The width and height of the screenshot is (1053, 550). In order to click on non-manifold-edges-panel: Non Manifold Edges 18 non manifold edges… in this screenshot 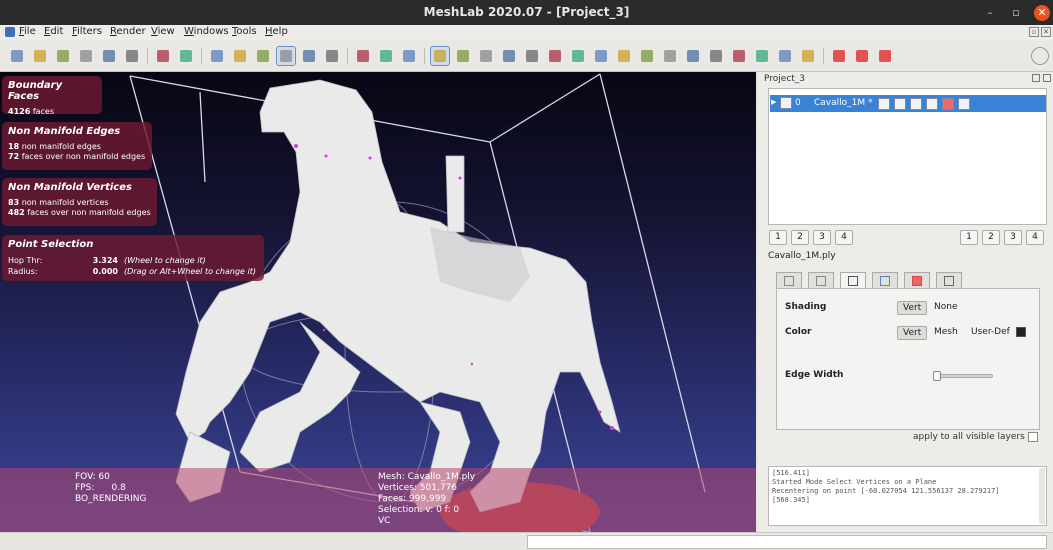, I will do `click(77, 146)`.